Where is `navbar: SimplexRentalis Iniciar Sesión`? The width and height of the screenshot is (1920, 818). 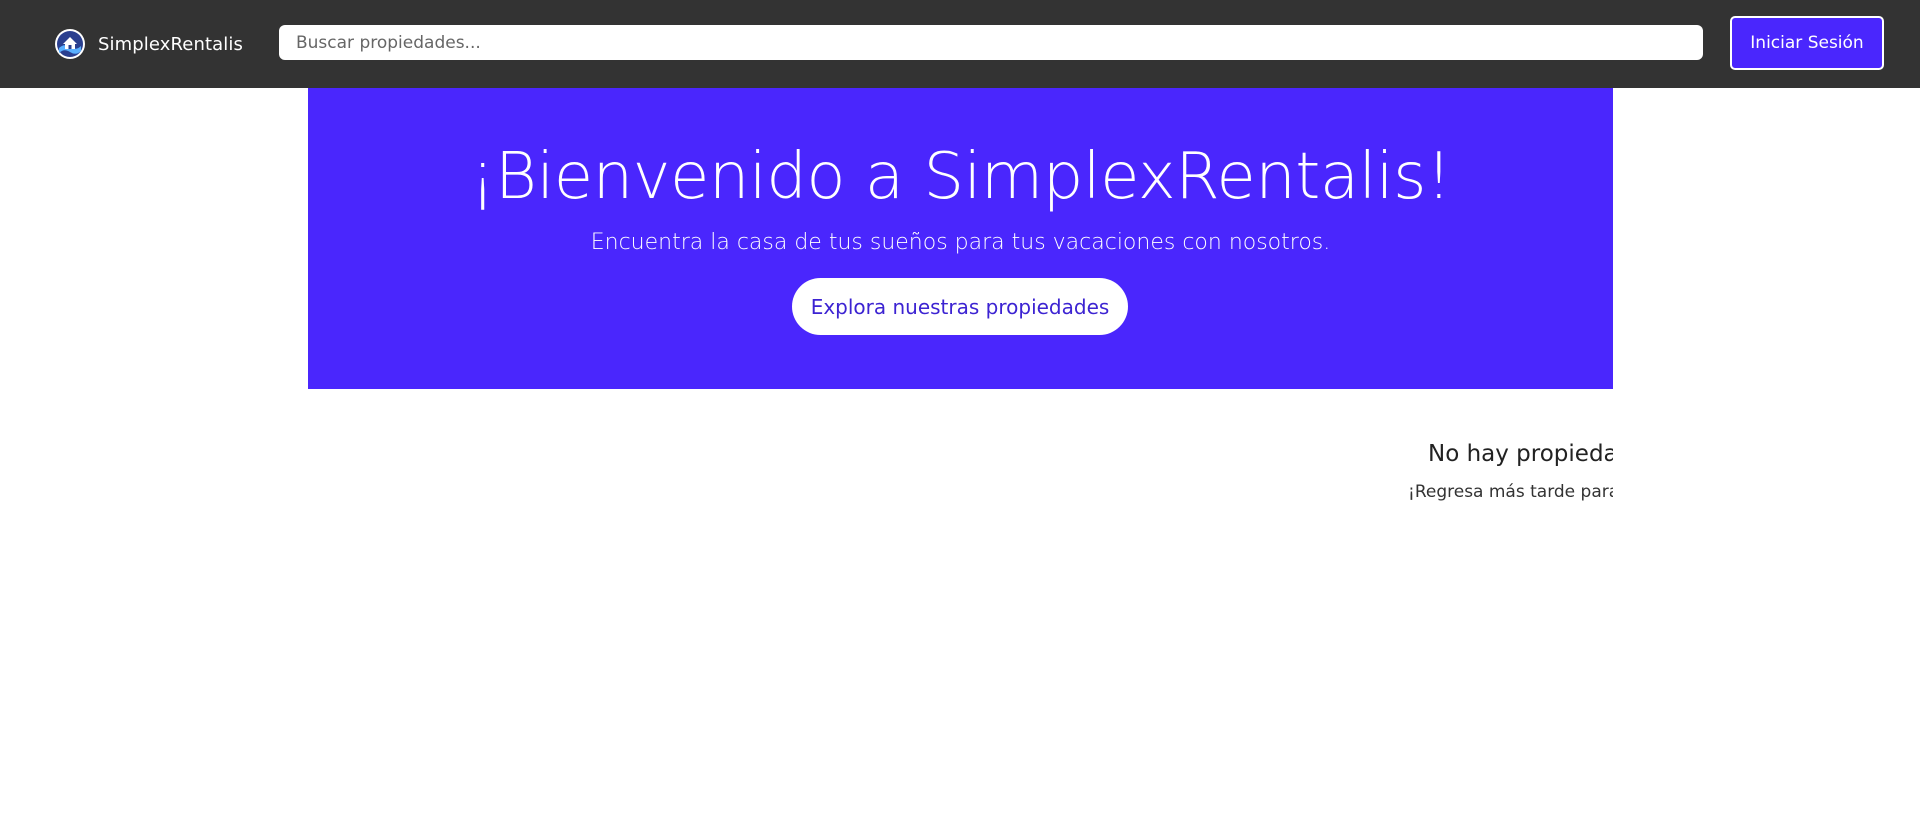
navbar: SimplexRentalis Iniciar Sesión is located at coordinates (960, 44).